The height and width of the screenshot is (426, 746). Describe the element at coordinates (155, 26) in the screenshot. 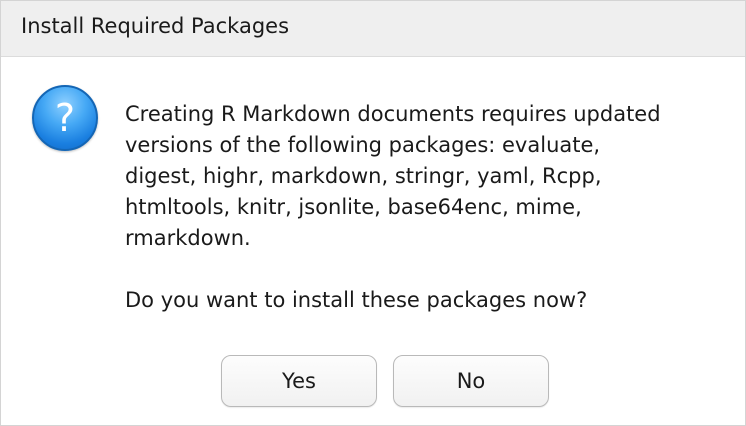

I see `dialog-title: Install Required Packages` at that location.